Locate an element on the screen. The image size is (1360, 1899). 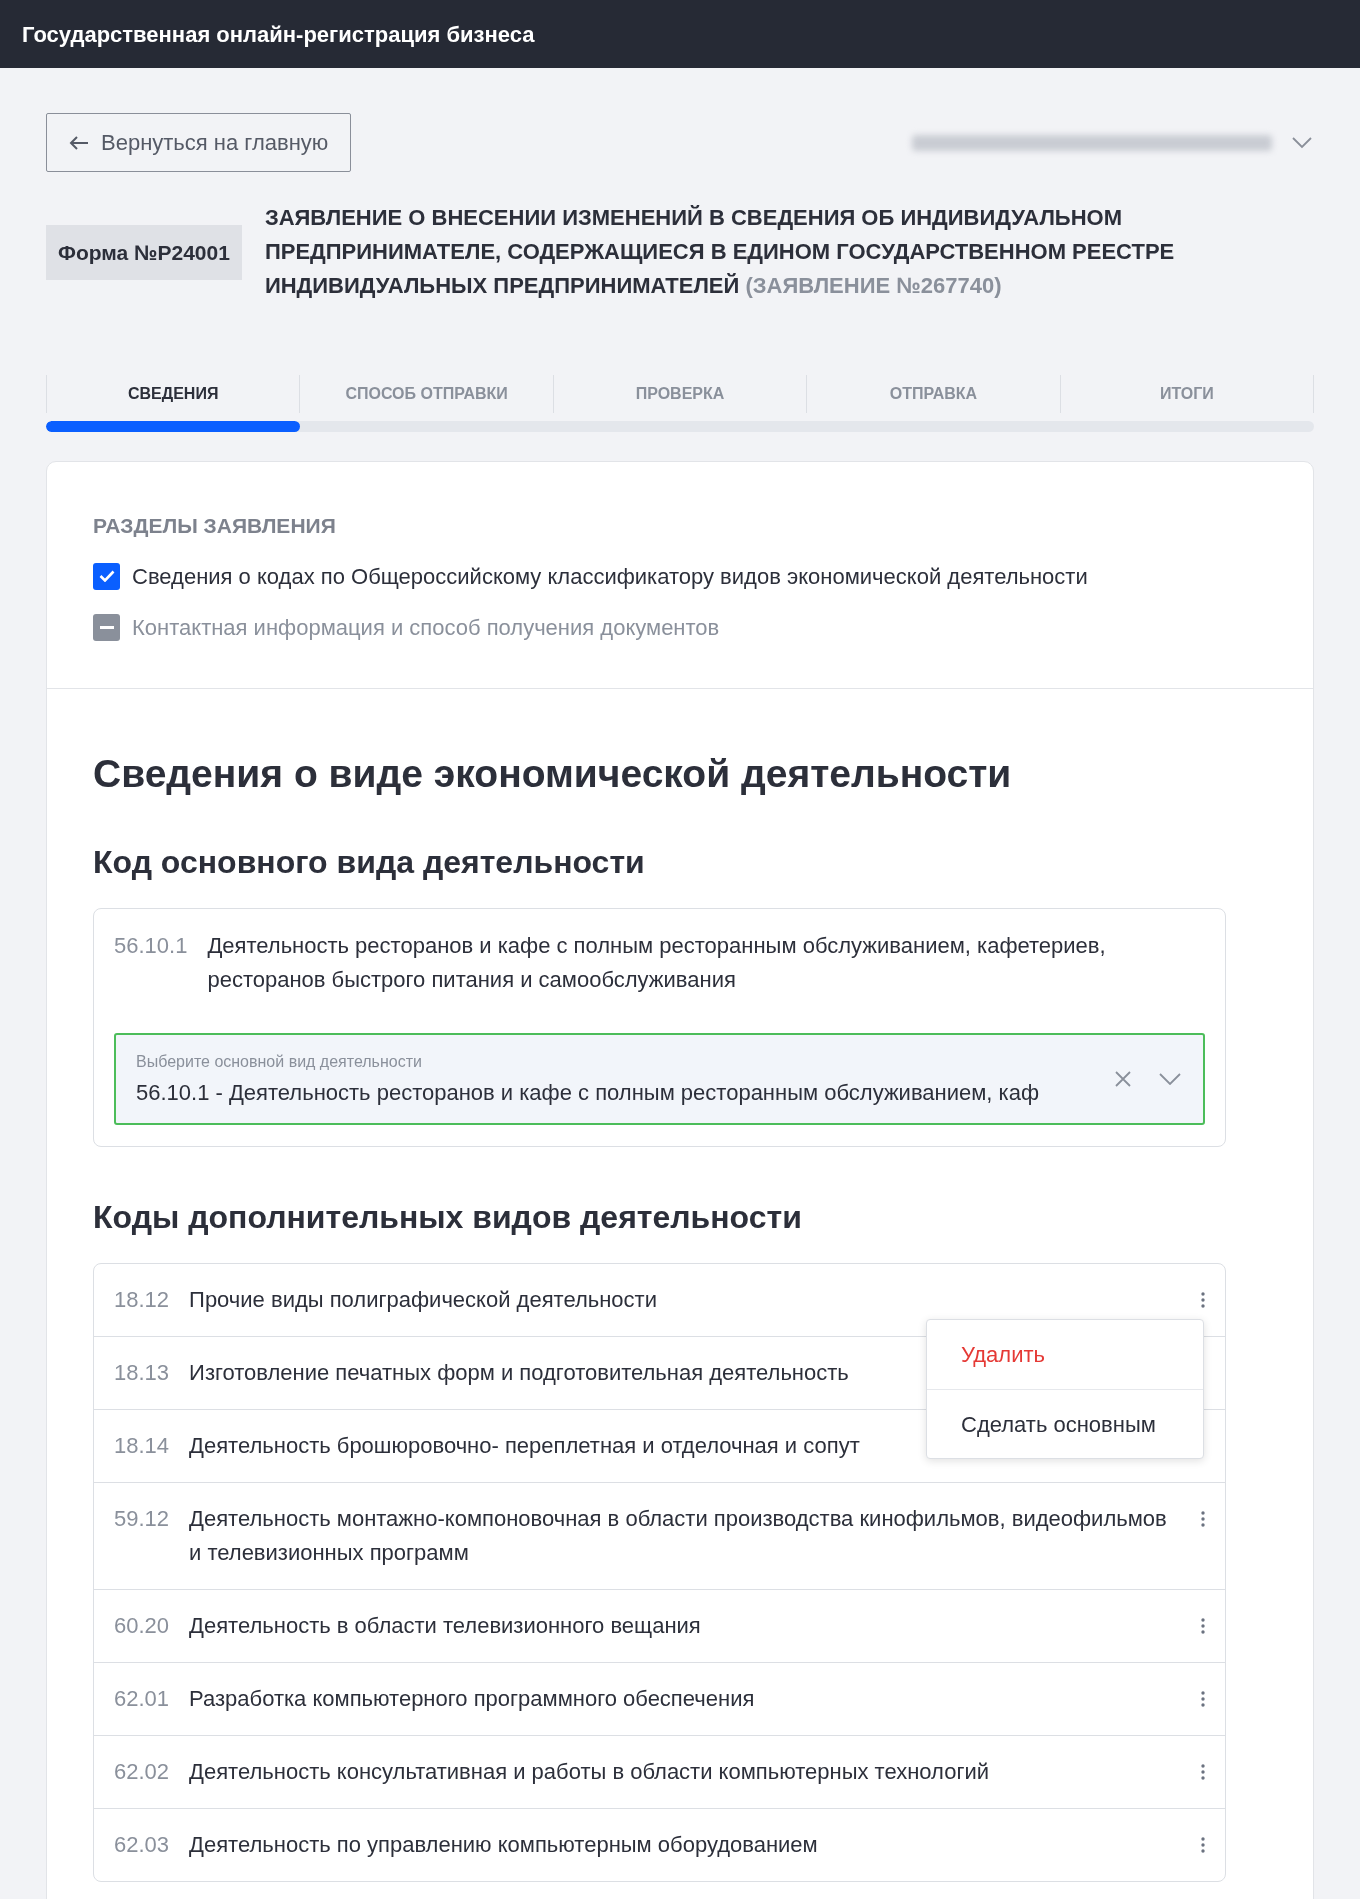
back-button: Вернуться на главную is located at coordinates (199, 142).